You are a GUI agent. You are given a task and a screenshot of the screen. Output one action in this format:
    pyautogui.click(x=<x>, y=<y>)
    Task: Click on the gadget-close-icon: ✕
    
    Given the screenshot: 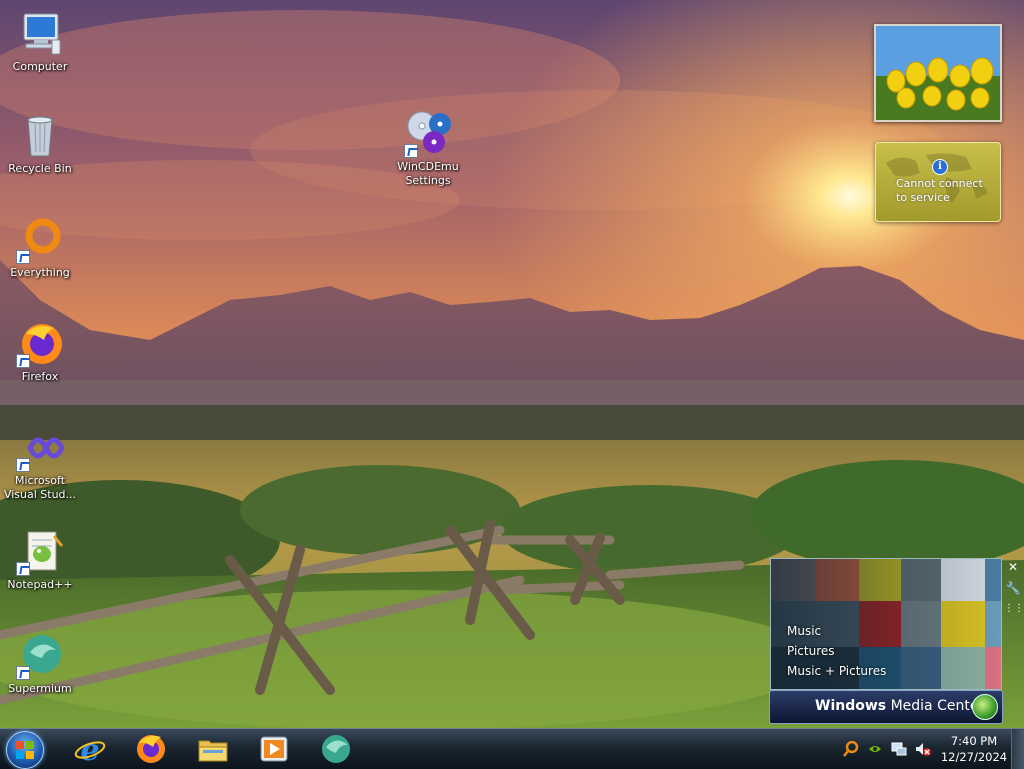 What is the action you would take?
    pyautogui.click(x=1013, y=567)
    